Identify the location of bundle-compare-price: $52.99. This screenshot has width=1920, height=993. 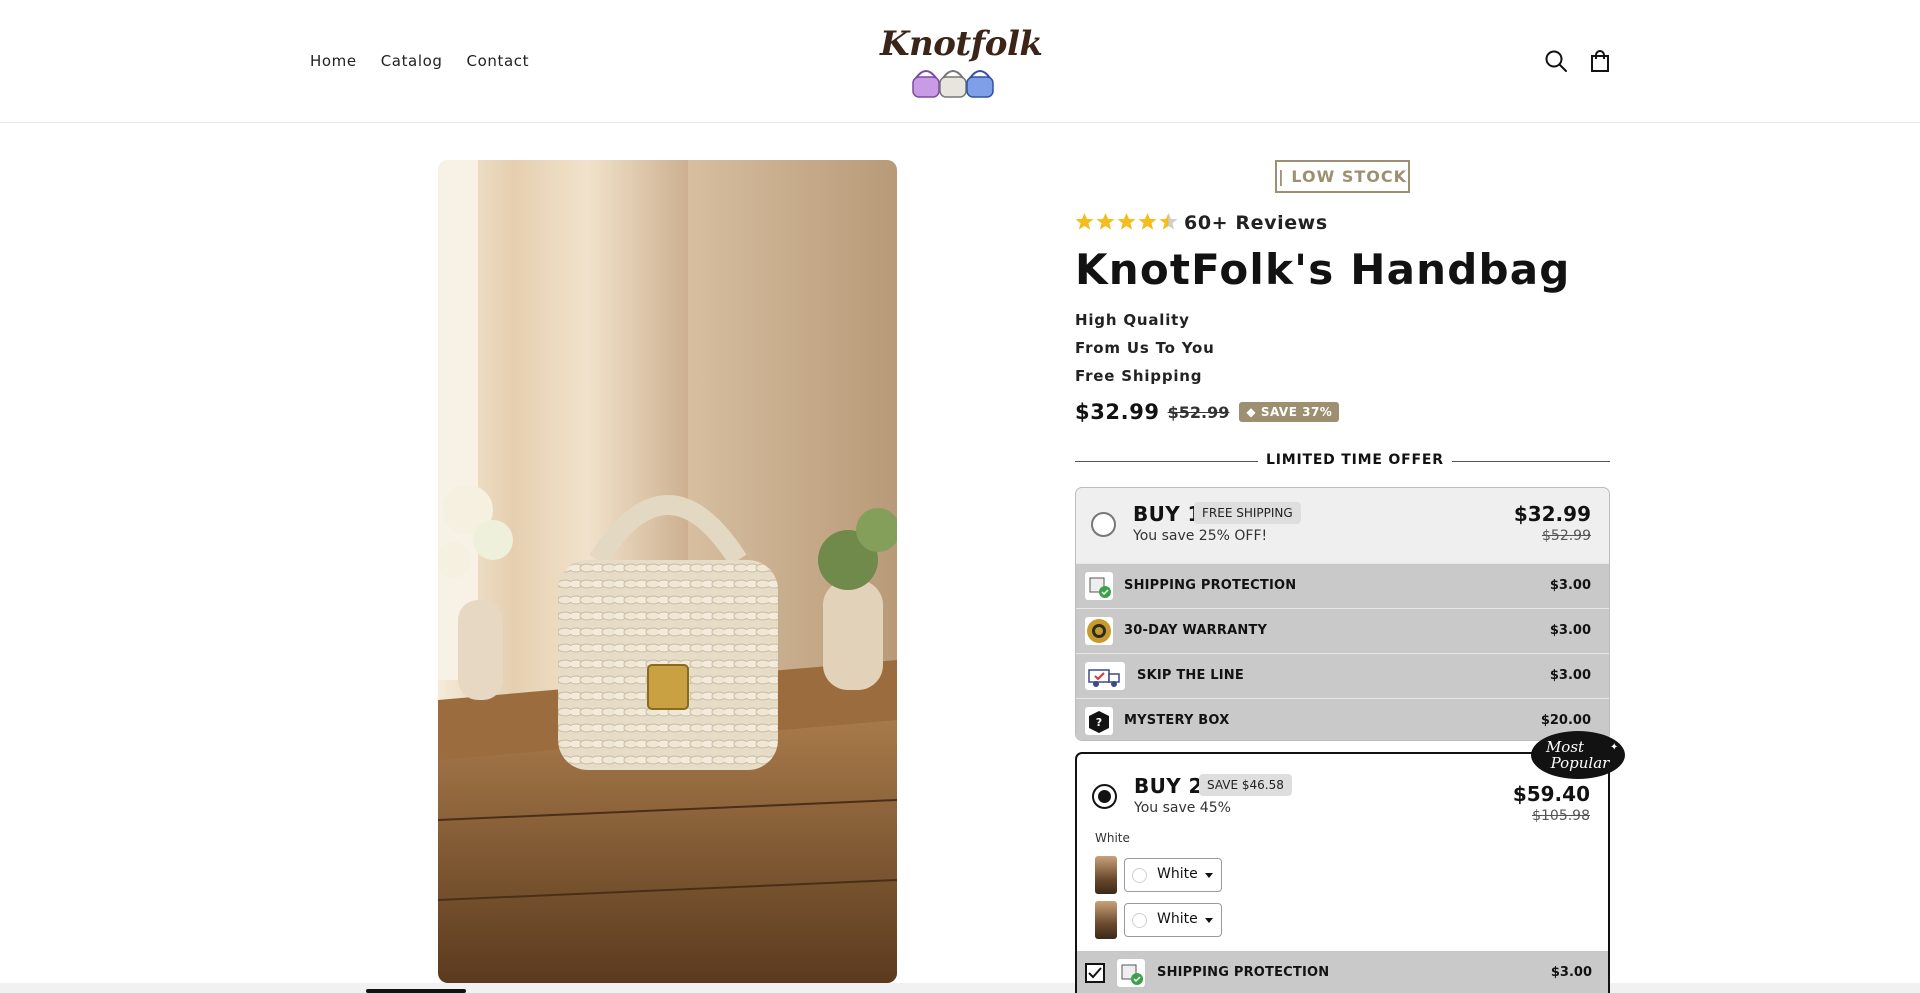
(1566, 536).